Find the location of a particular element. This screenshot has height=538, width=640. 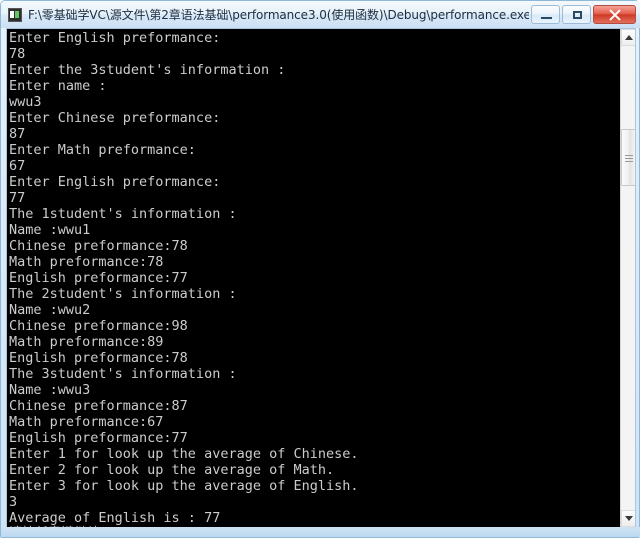

scrollbar-thumb is located at coordinates (628, 157).